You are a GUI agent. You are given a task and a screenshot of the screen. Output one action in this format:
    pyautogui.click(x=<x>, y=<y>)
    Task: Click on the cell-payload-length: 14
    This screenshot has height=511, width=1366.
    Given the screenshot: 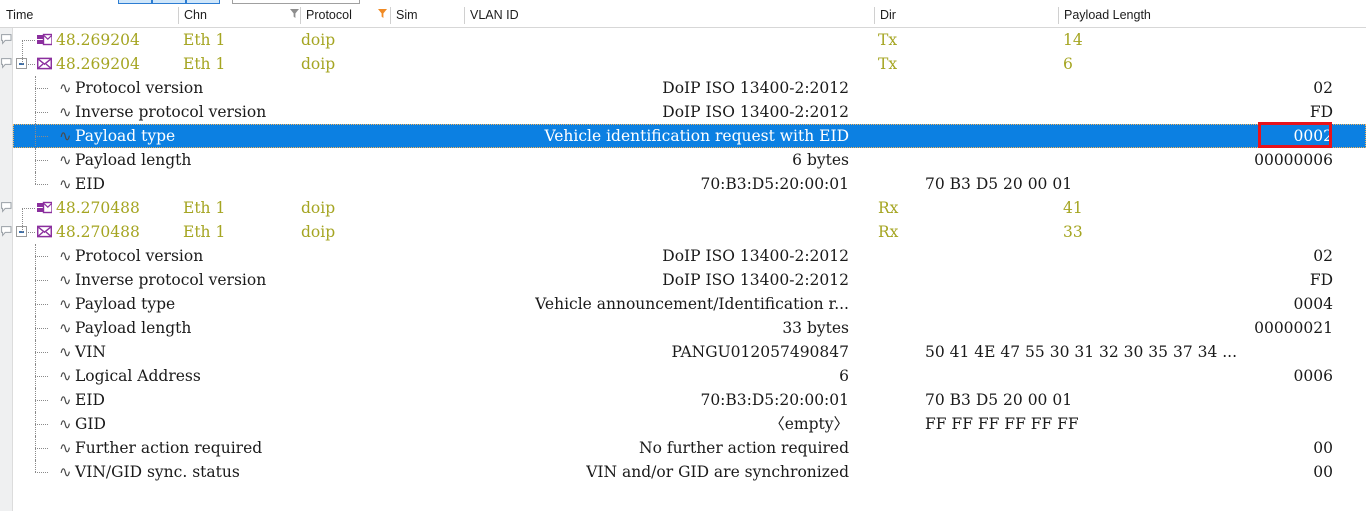 What is the action you would take?
    pyautogui.click(x=1073, y=40)
    